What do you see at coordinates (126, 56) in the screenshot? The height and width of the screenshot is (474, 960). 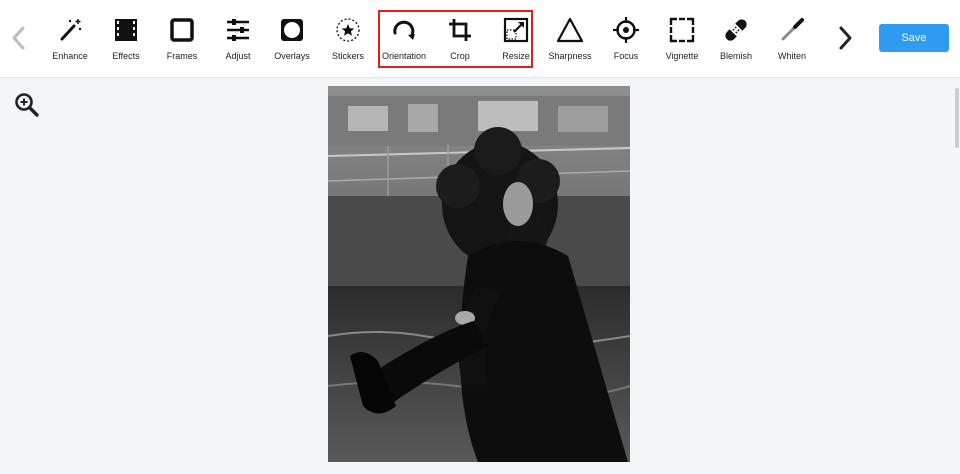 I see `tool-effects-label: Effects` at bounding box center [126, 56].